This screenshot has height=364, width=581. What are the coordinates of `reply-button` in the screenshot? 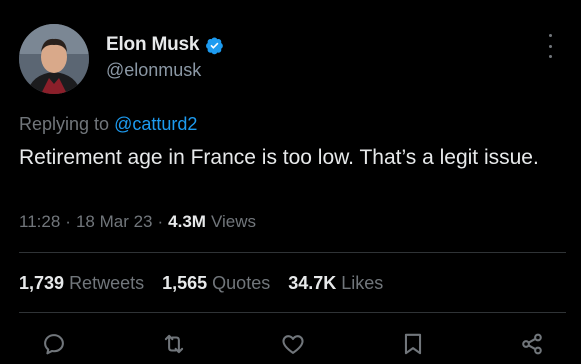 It's located at (54, 344).